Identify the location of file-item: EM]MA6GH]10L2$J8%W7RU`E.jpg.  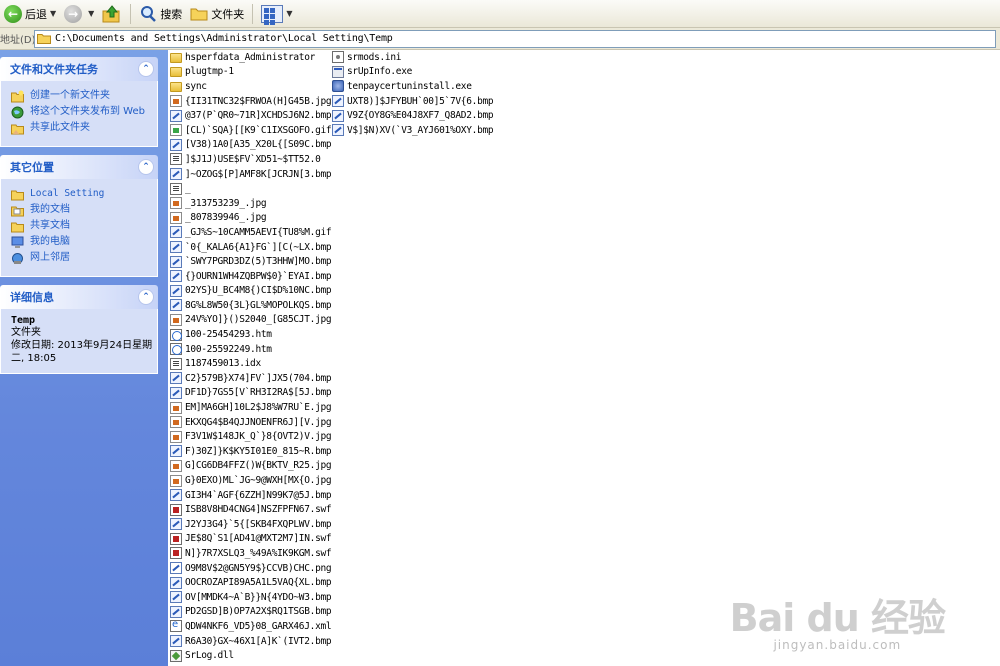
(251, 407).